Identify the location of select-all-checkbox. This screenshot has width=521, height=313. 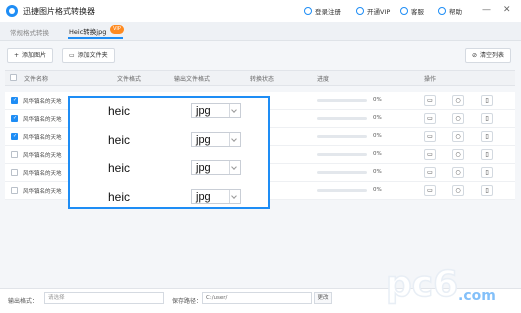
(13, 77).